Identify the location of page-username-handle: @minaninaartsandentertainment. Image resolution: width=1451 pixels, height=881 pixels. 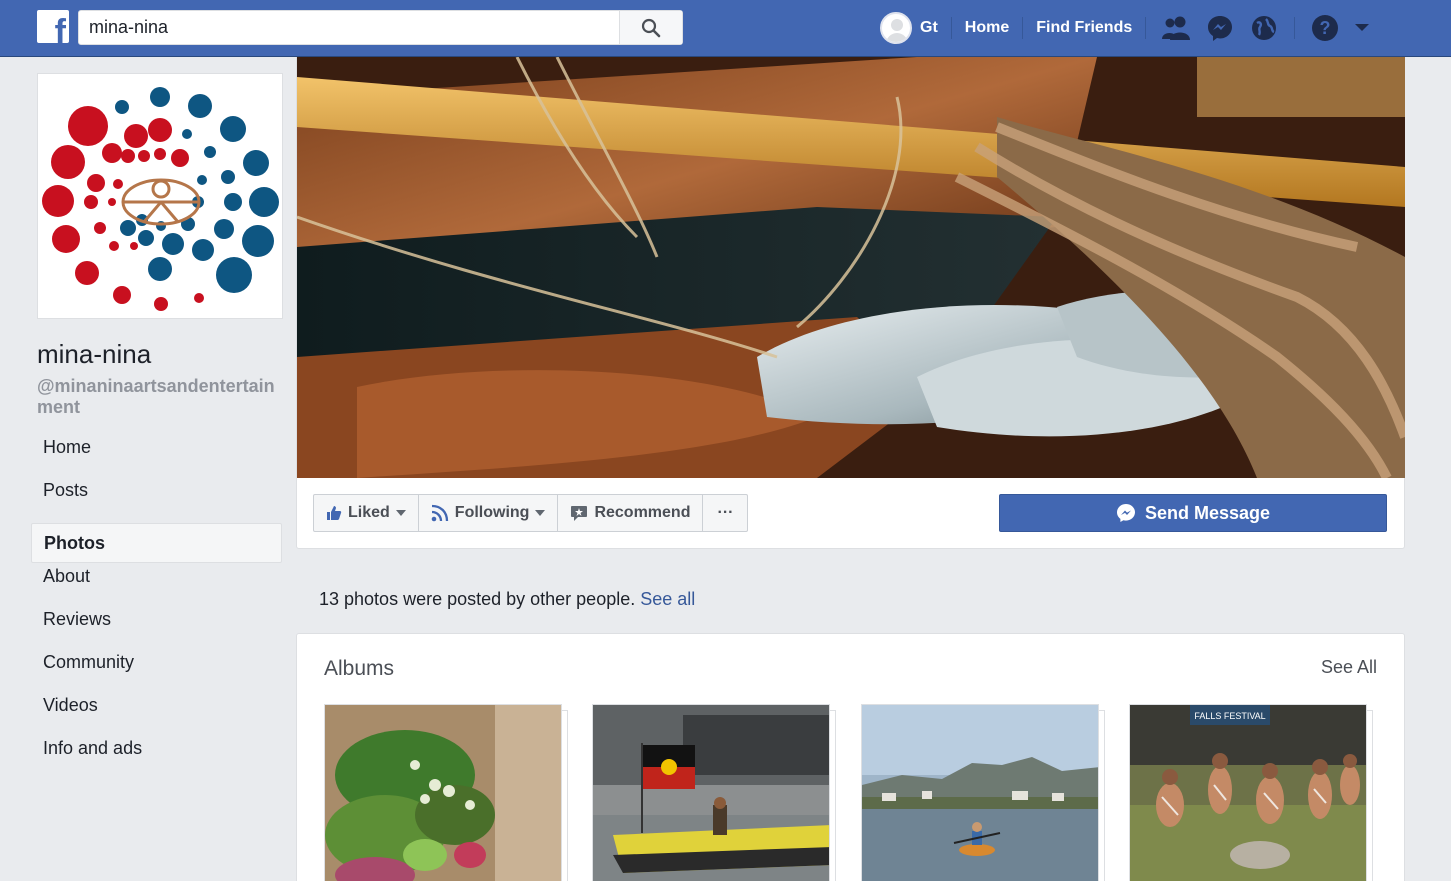
(159, 397).